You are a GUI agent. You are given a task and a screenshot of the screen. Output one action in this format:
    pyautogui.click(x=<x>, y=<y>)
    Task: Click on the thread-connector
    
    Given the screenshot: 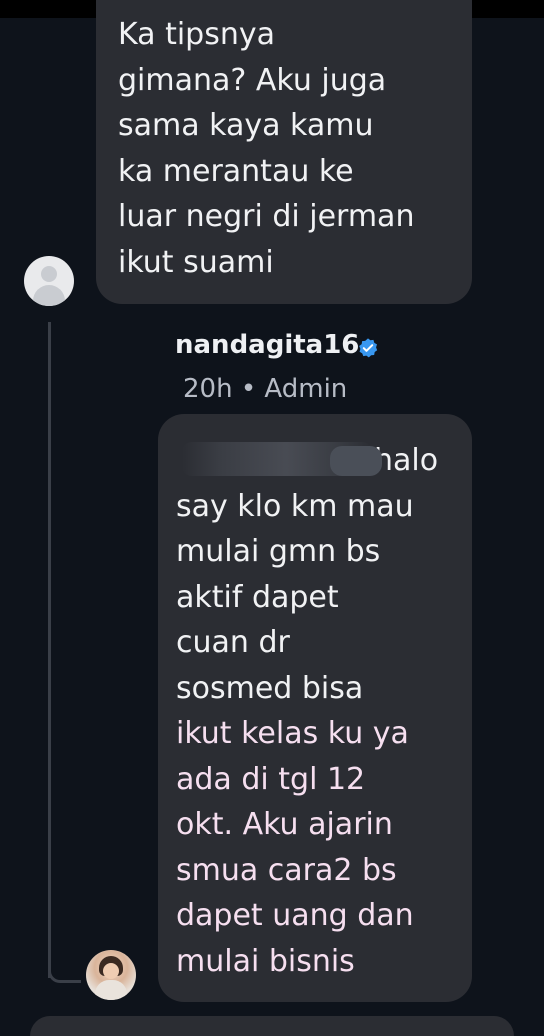 What is the action you would take?
    pyautogui.click(x=64, y=968)
    